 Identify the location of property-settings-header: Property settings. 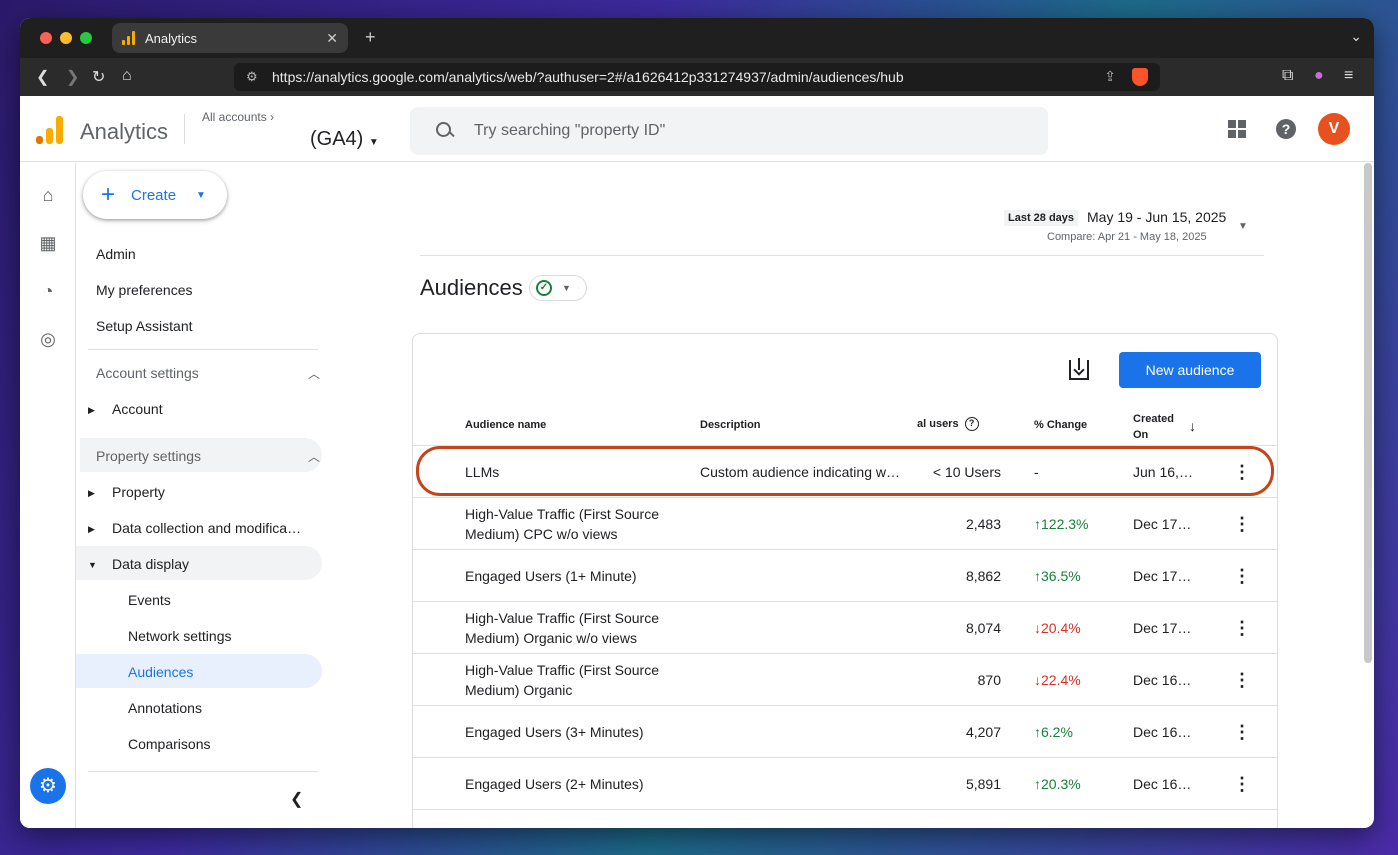
(148, 456).